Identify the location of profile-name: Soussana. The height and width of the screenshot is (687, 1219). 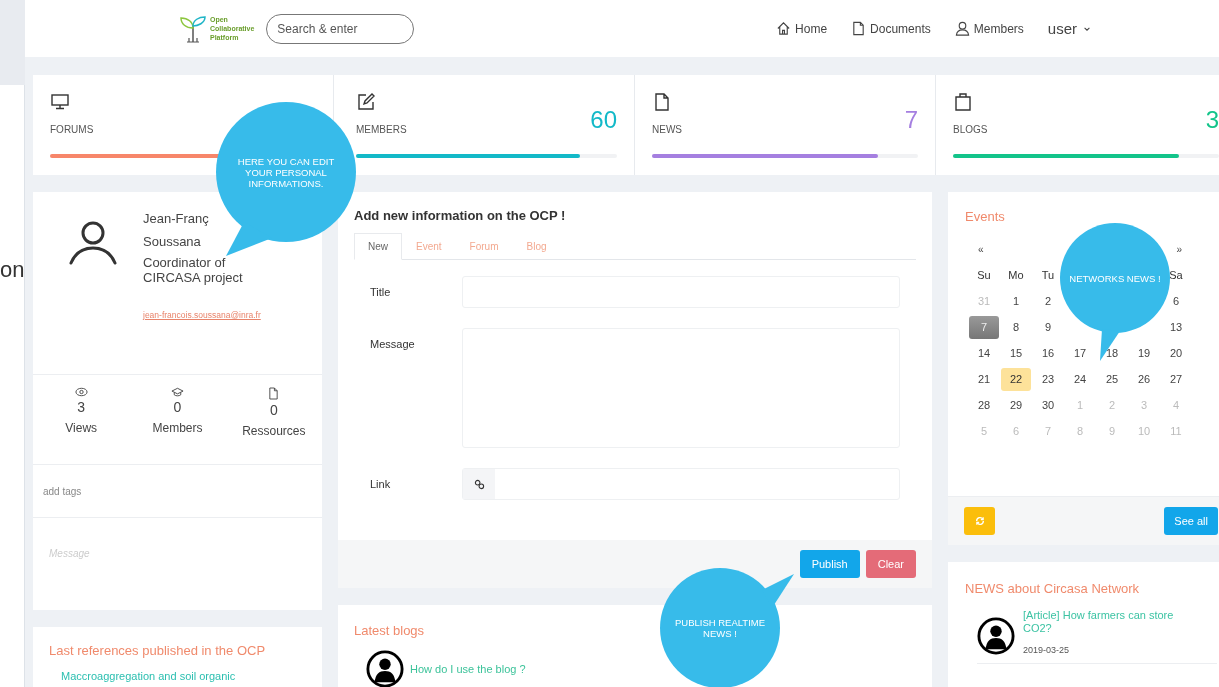
(172, 242).